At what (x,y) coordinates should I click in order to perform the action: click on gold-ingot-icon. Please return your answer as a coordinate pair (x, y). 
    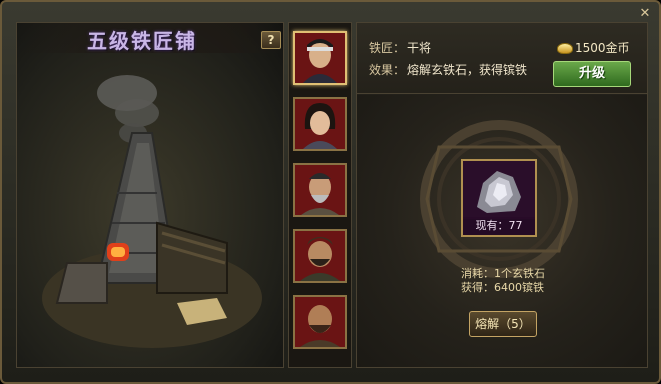
    Looking at the image, I should click on (565, 48).